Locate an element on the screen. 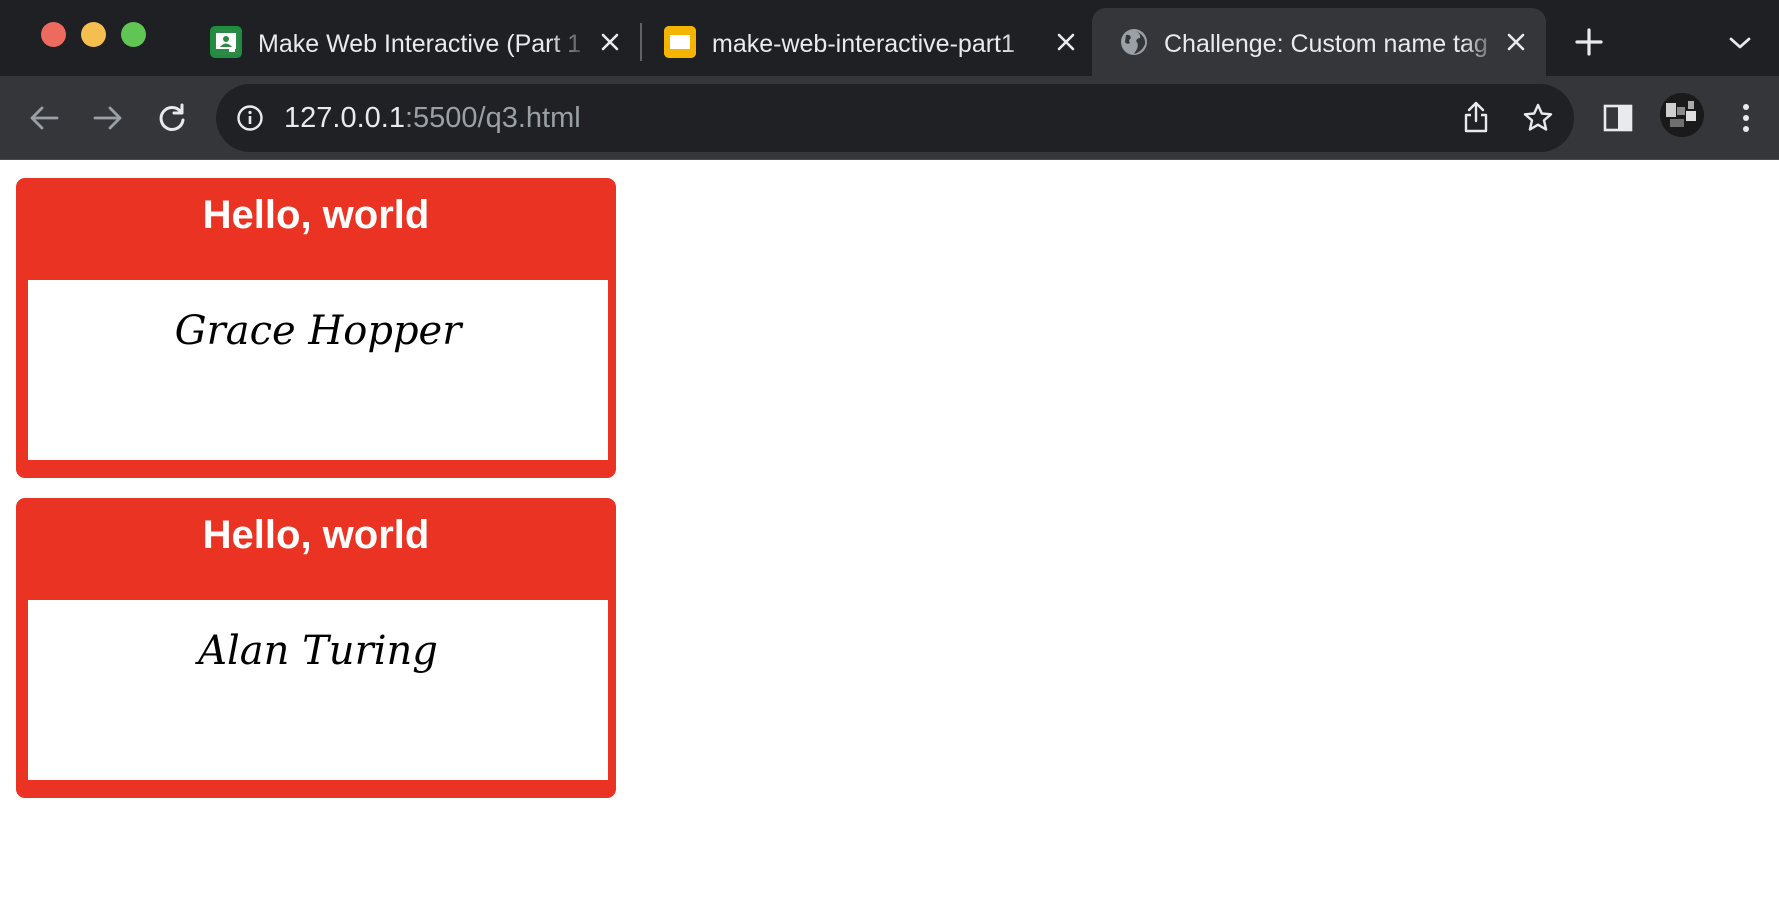  slides-icon is located at coordinates (680, 42).